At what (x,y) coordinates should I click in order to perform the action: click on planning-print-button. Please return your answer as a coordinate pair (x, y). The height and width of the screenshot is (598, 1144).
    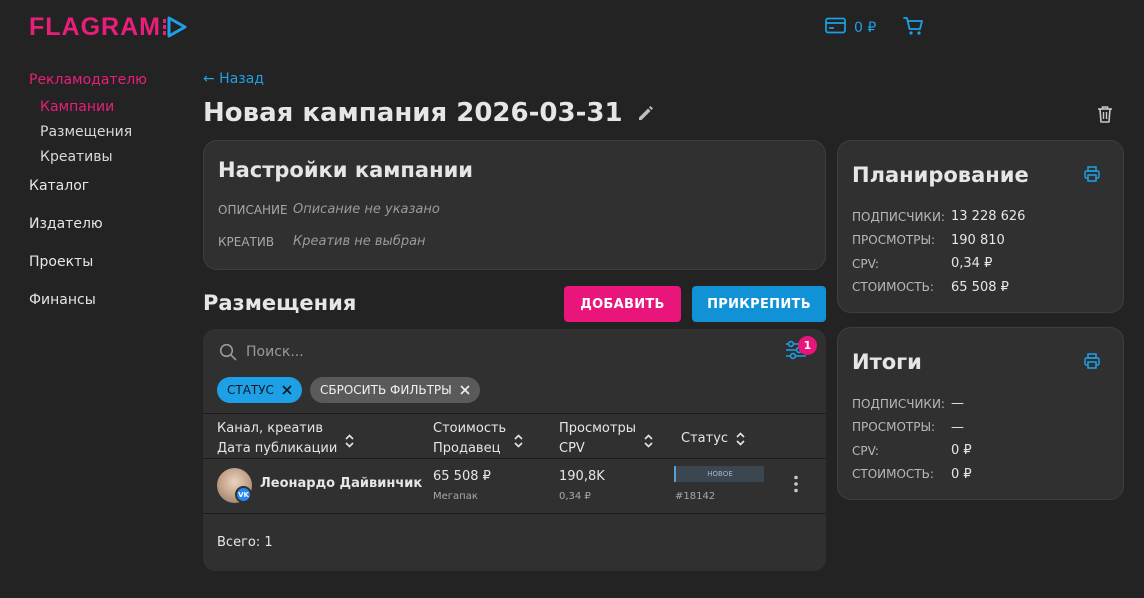
    Looking at the image, I should click on (1092, 176).